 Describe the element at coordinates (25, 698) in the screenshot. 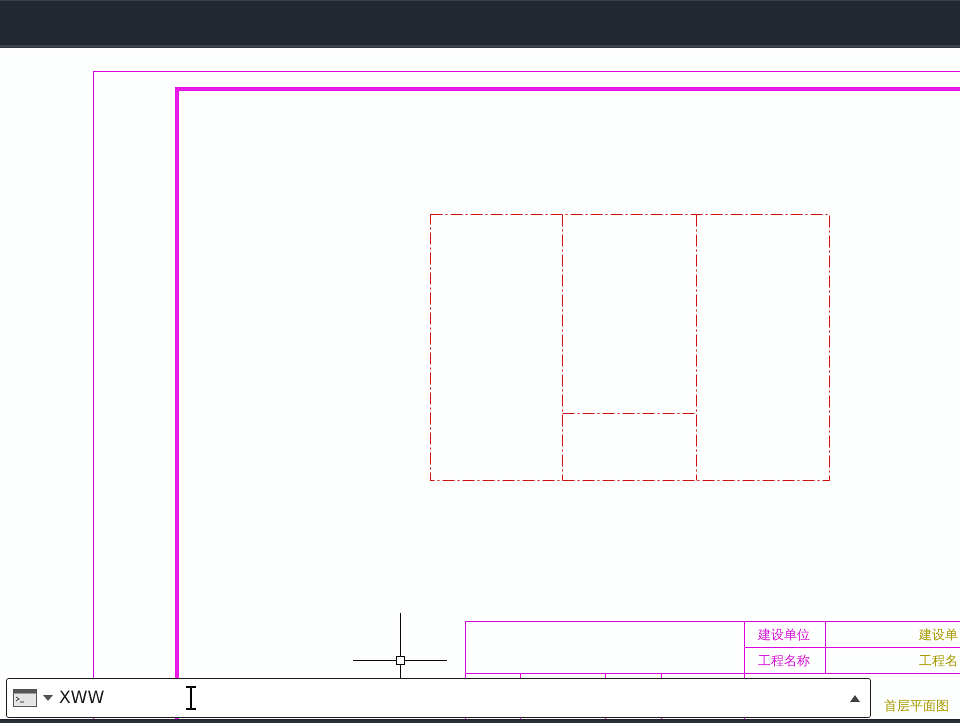

I see `terminal-icon` at that location.